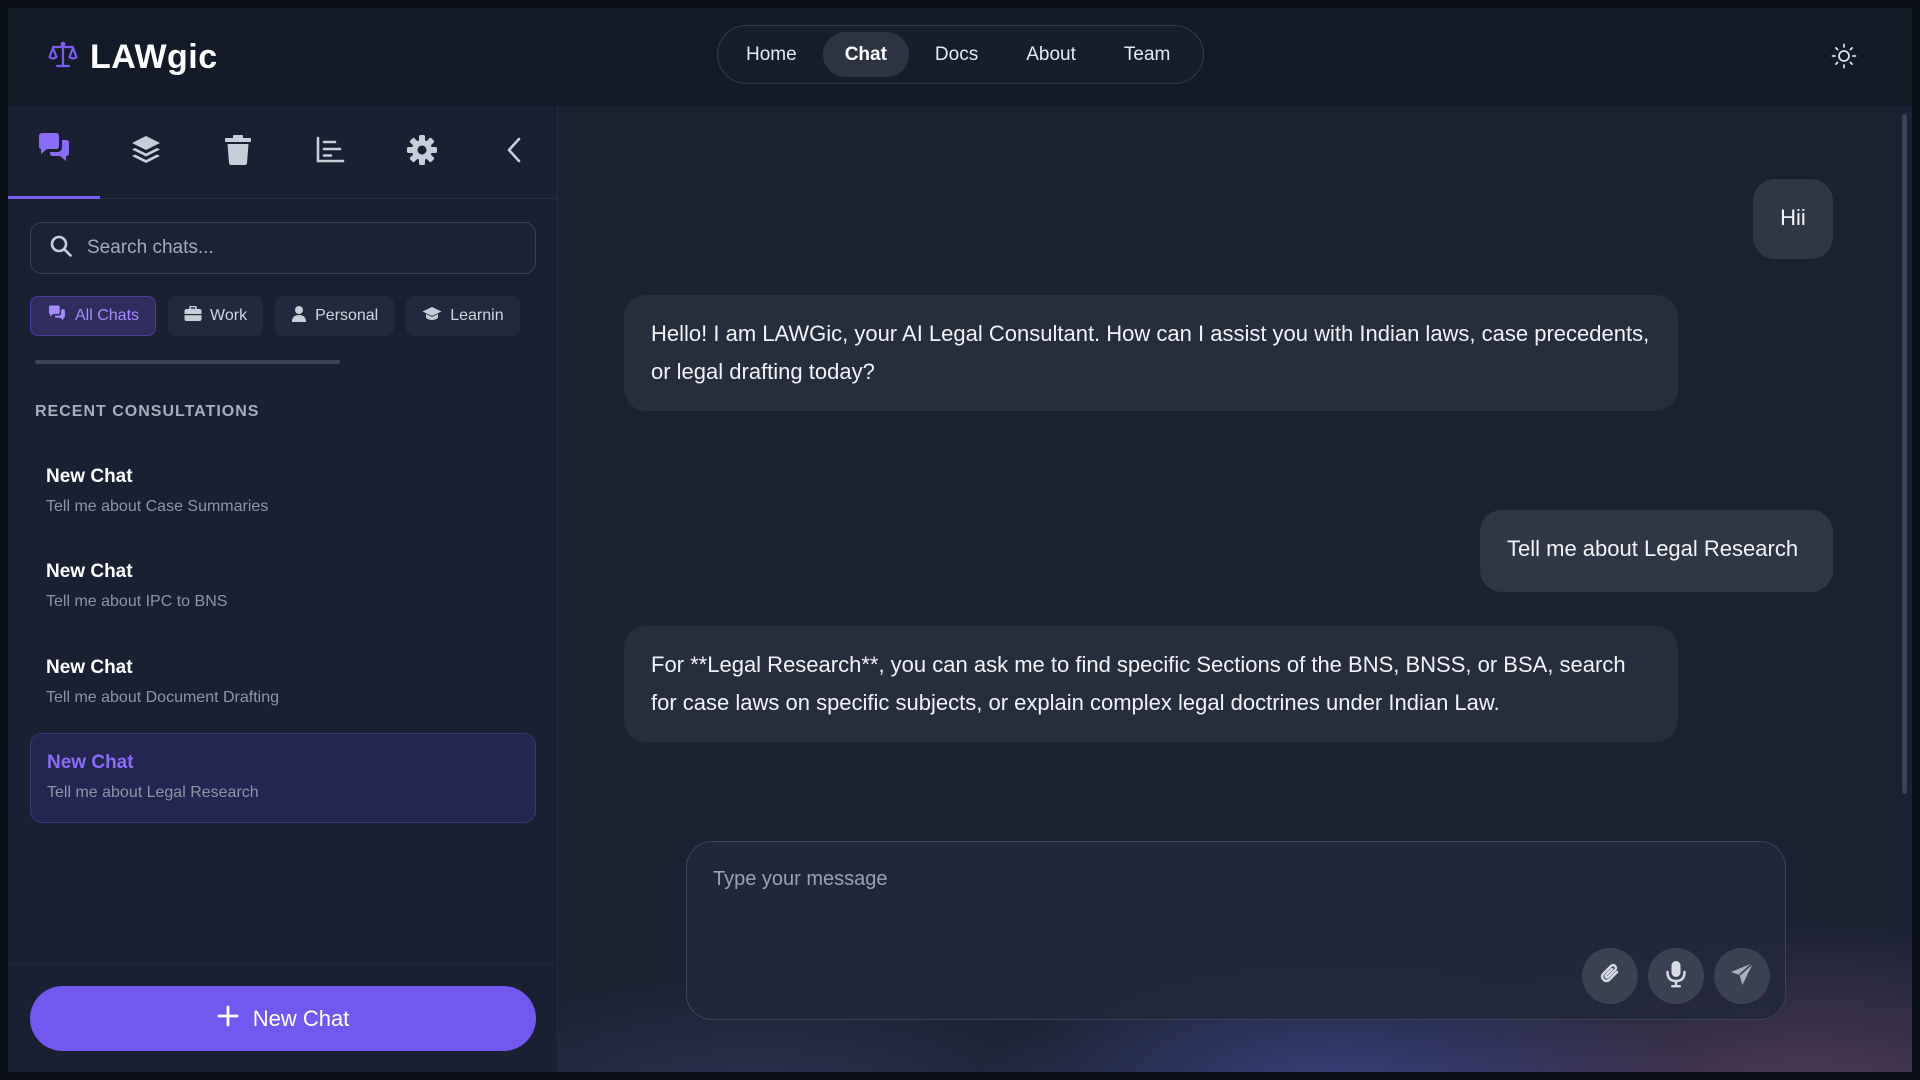 The width and height of the screenshot is (1920, 1080). I want to click on brand-name: LAWgic, so click(154, 57).